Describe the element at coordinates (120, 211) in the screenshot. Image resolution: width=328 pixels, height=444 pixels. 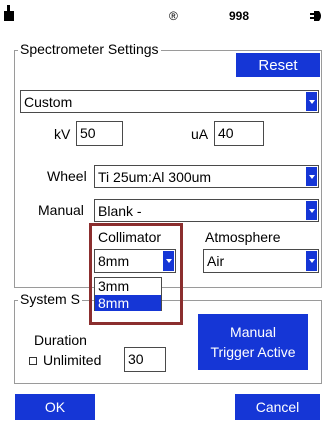
I see `manual-select-value: Blank -` at that location.